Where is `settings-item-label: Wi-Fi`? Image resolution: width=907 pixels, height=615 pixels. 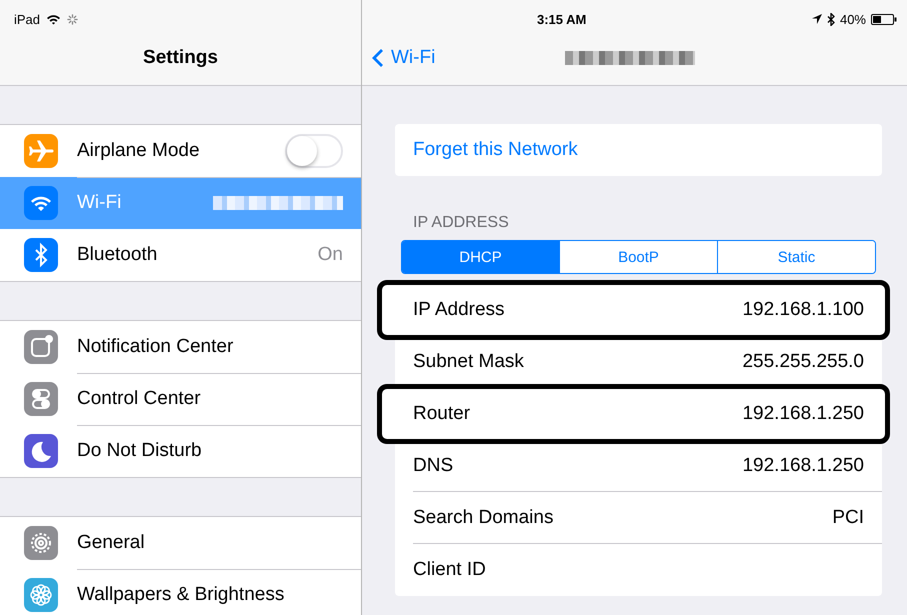 settings-item-label: Wi-Fi is located at coordinates (99, 203).